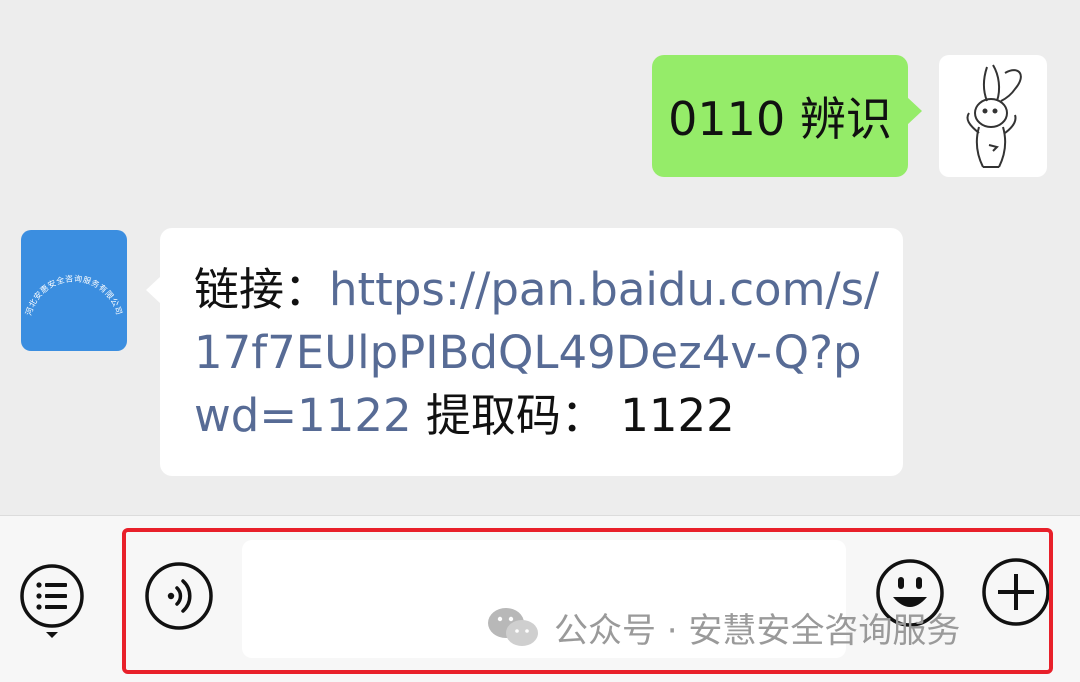 The image size is (1080, 682). I want to click on company-seal-logo: 河北安惠安全咨询服务有限公司, so click(73, 294).